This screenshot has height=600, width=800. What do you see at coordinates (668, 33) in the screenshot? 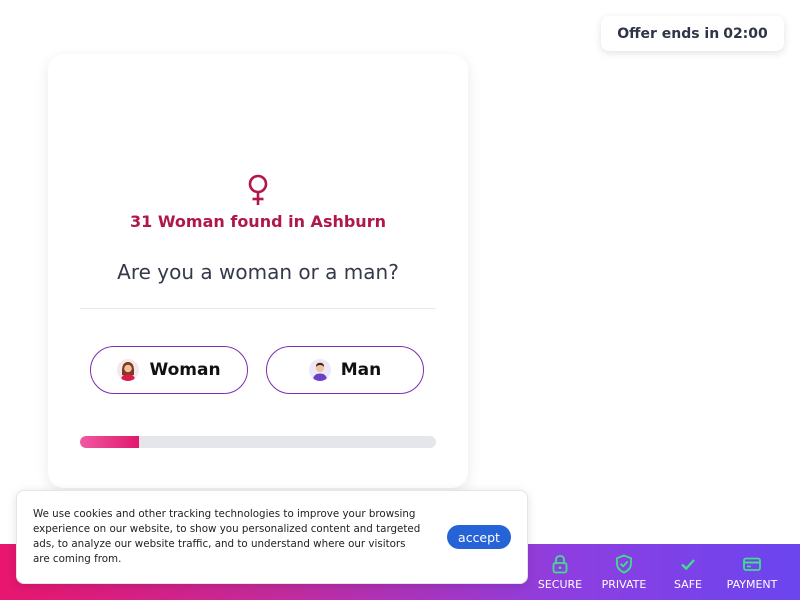
I see `offer-label: Offer ends in` at bounding box center [668, 33].